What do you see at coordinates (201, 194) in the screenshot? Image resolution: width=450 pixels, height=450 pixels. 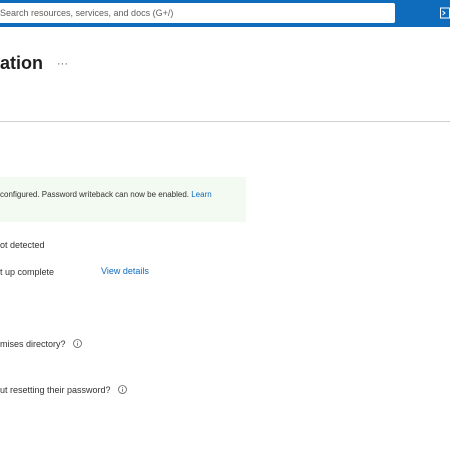 I see `learn-more-link: Learn` at bounding box center [201, 194].